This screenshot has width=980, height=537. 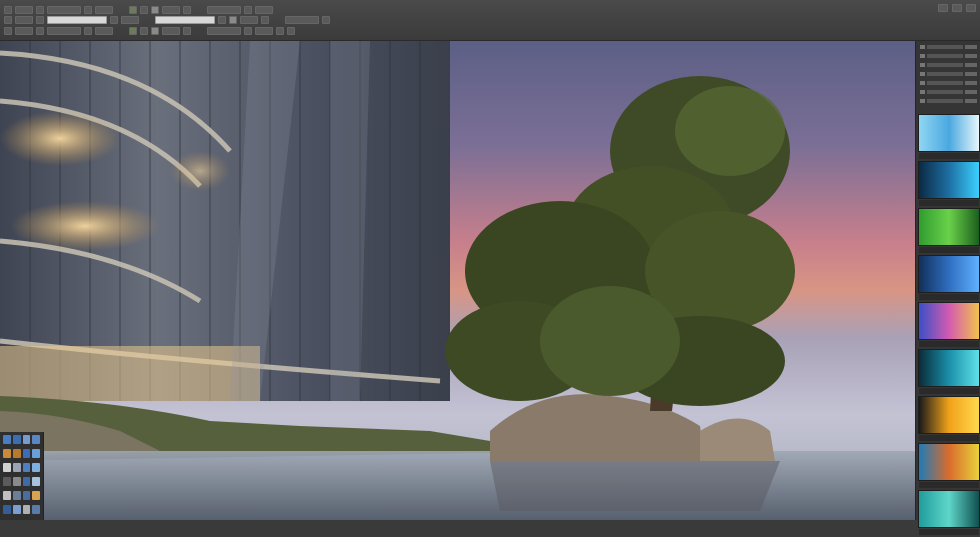 What do you see at coordinates (949, 465) in the screenshot?
I see `thumb-bars` at bounding box center [949, 465].